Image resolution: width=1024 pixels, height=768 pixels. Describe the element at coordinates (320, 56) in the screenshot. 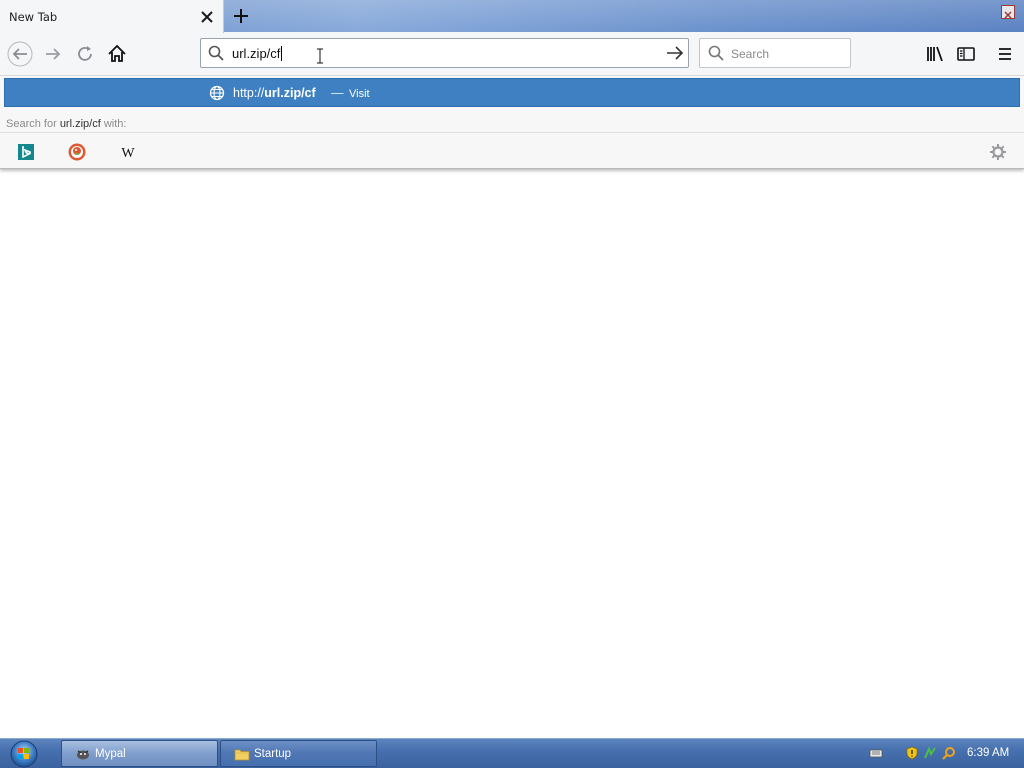

I see `ibeam-cursor-icon` at that location.